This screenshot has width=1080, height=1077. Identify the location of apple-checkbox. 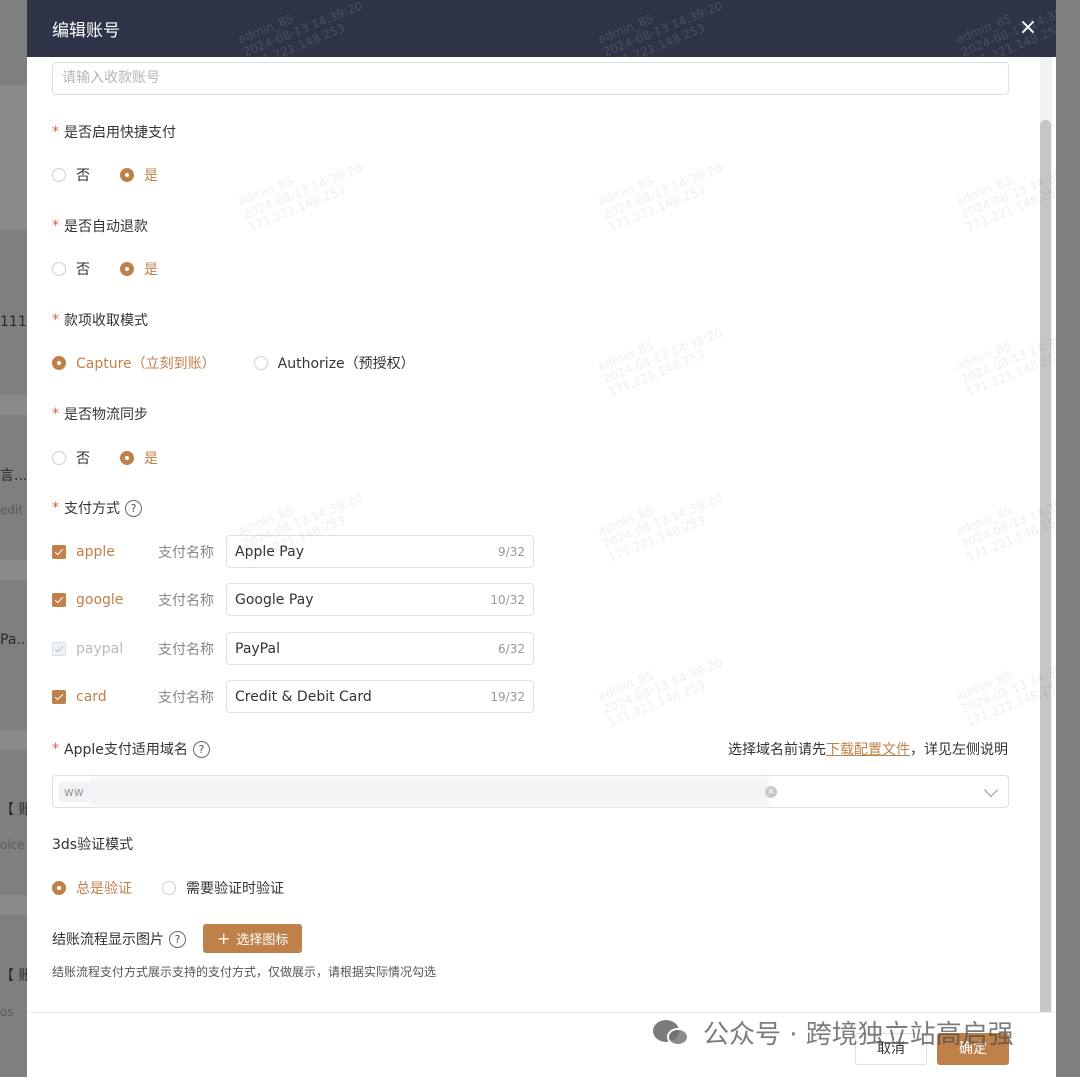
(59, 551).